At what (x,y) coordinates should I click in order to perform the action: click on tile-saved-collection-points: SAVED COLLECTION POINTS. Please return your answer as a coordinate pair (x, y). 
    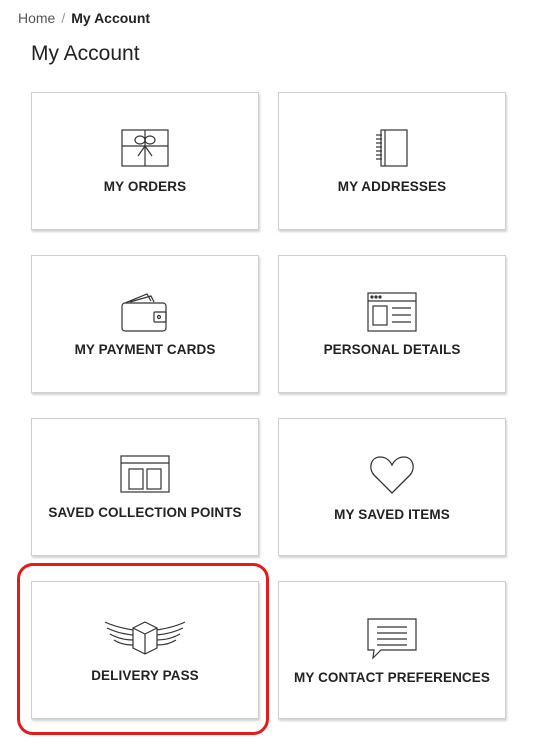
    Looking at the image, I should click on (145, 487).